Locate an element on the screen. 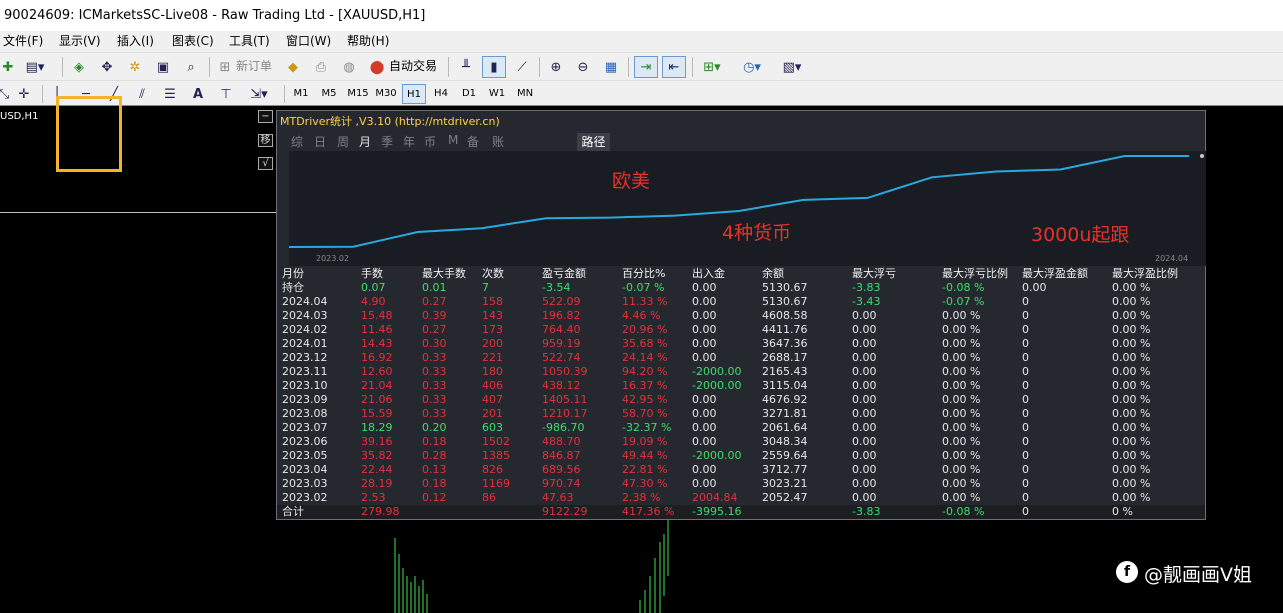 Image resolution: width=1283 pixels, height=613 pixels. text-label-icon: ⊤ is located at coordinates (226, 94).